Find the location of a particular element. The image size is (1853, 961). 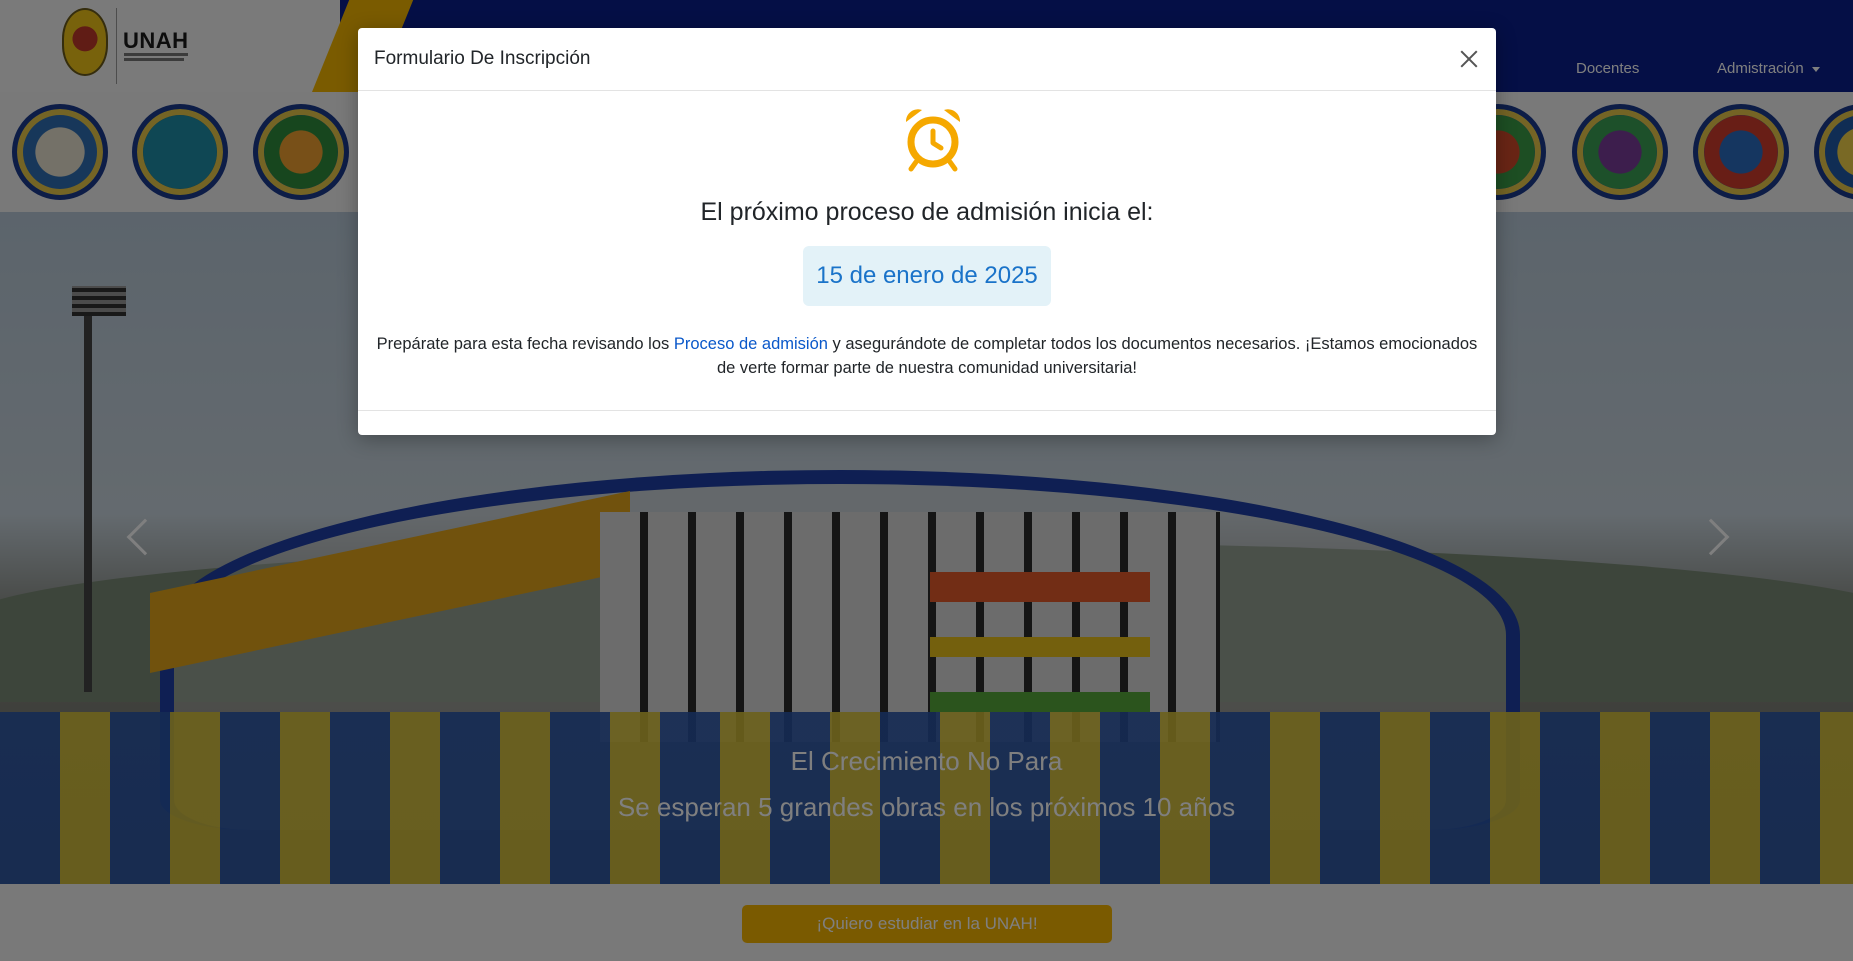

modal-title: Formulario De Inscripción is located at coordinates (482, 58).